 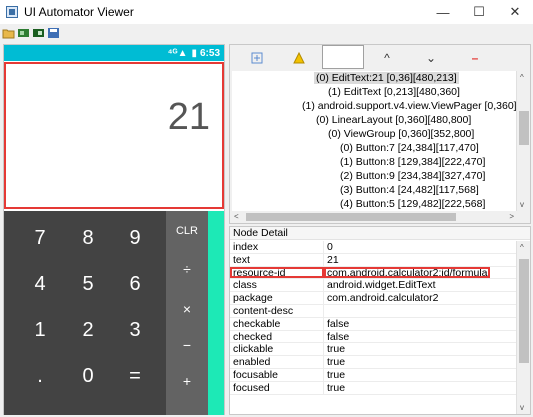 I want to click on detail-row: class android.widget.EditText, so click(x=373, y=286).